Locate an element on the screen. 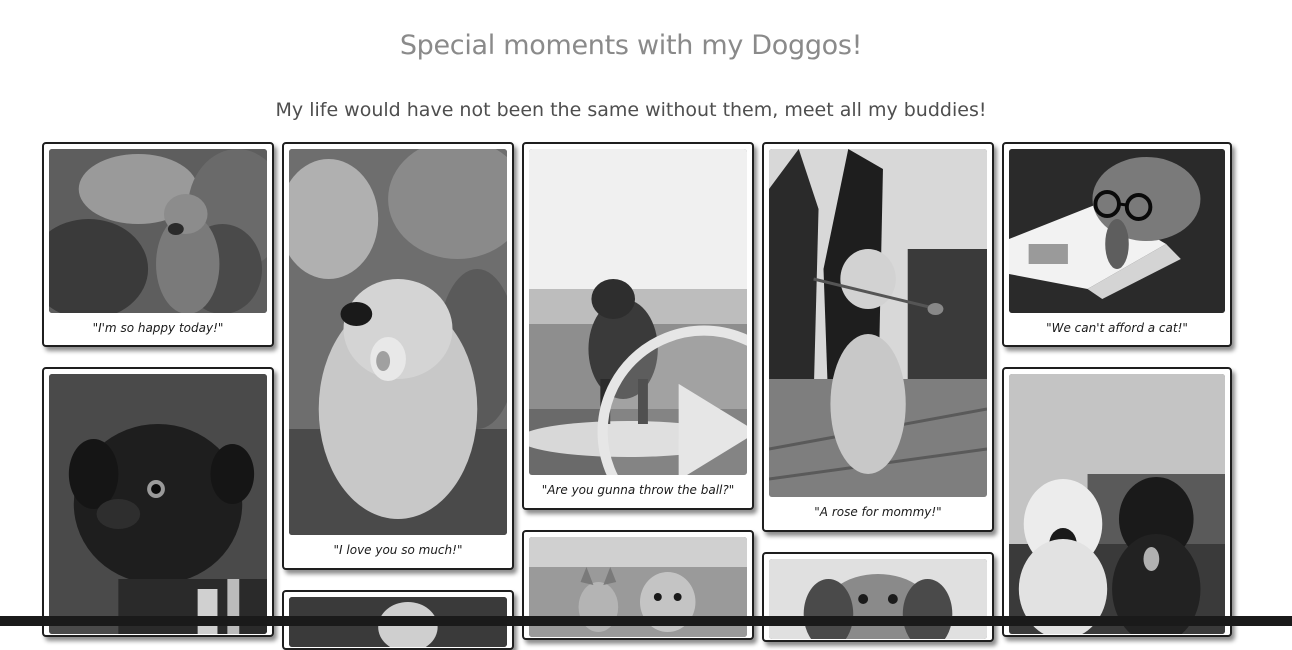 The height and width of the screenshot is (650, 1292). photo-card-ball: "Are you gunna throw the ball?" is located at coordinates (638, 326).